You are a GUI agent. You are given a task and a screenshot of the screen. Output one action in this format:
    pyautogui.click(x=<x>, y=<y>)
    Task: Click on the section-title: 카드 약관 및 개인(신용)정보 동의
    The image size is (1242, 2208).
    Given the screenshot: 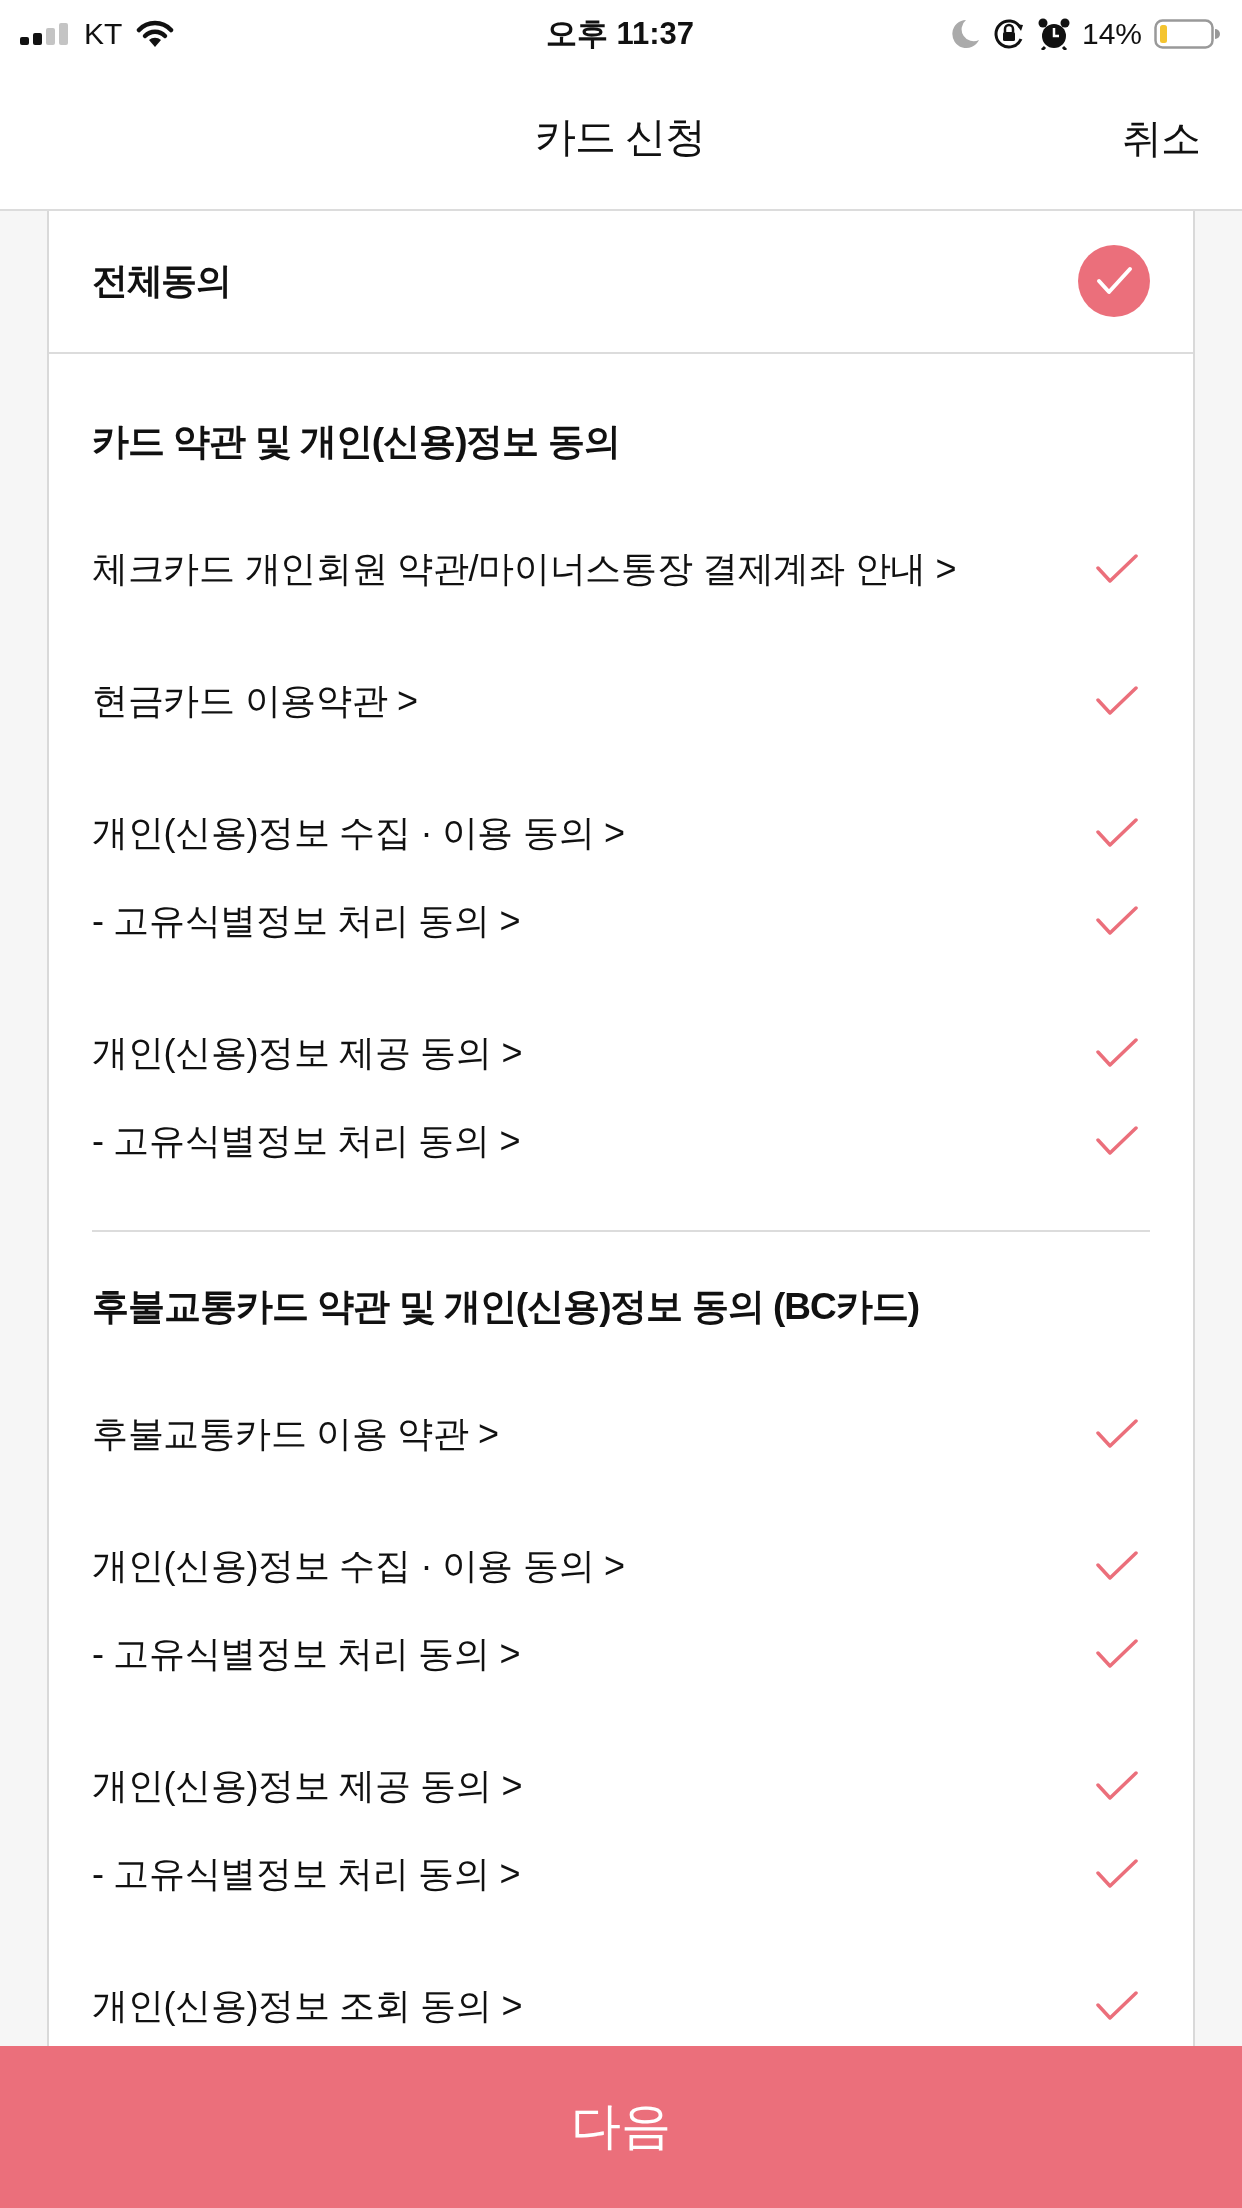 What is the action you would take?
    pyautogui.click(x=356, y=441)
    